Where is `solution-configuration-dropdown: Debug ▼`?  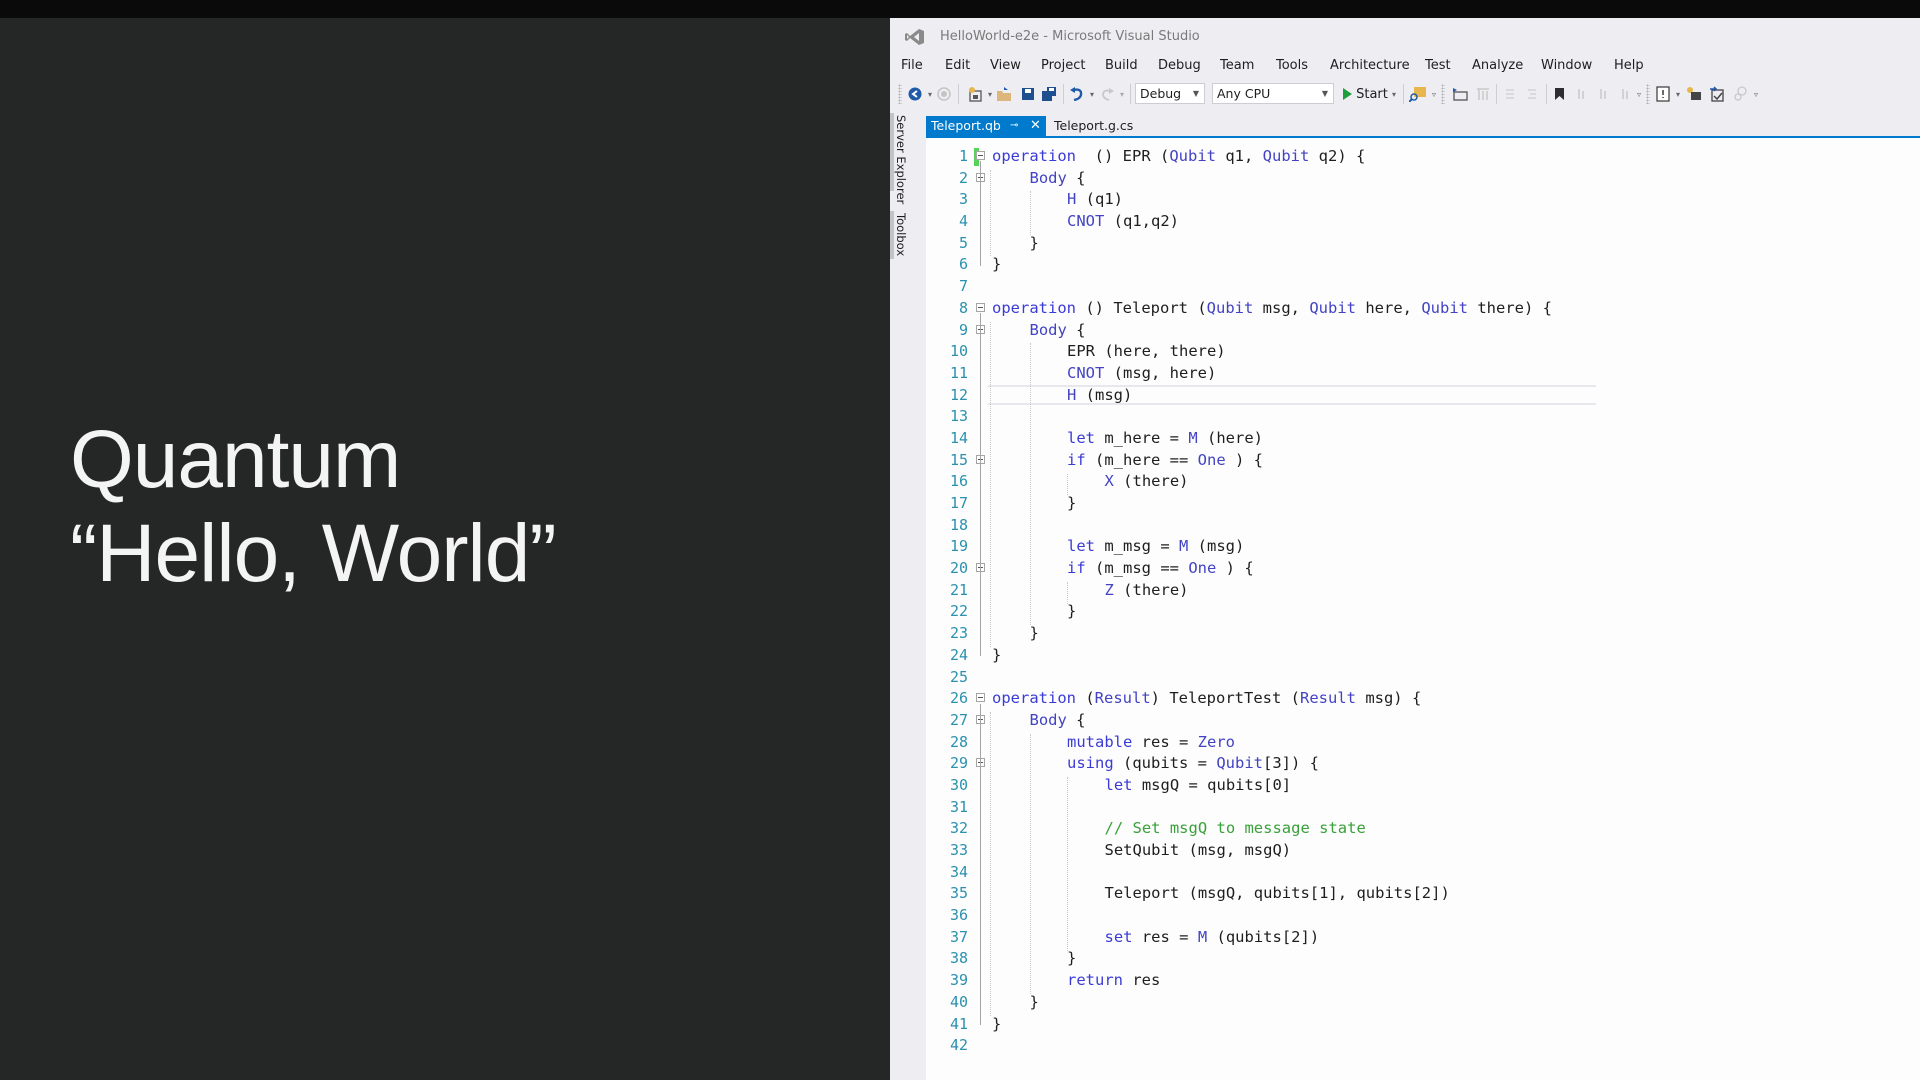
solution-configuration-dropdown: Debug ▼ is located at coordinates (1170, 93).